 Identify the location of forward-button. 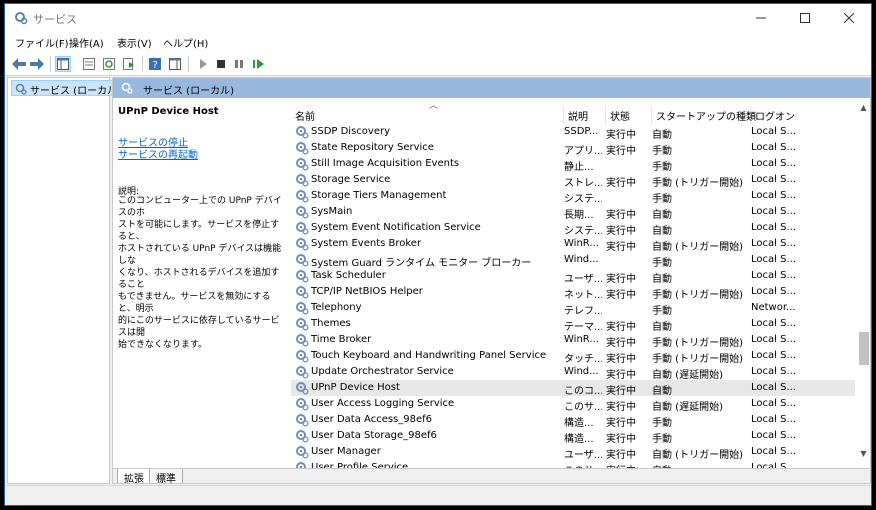
(37, 64).